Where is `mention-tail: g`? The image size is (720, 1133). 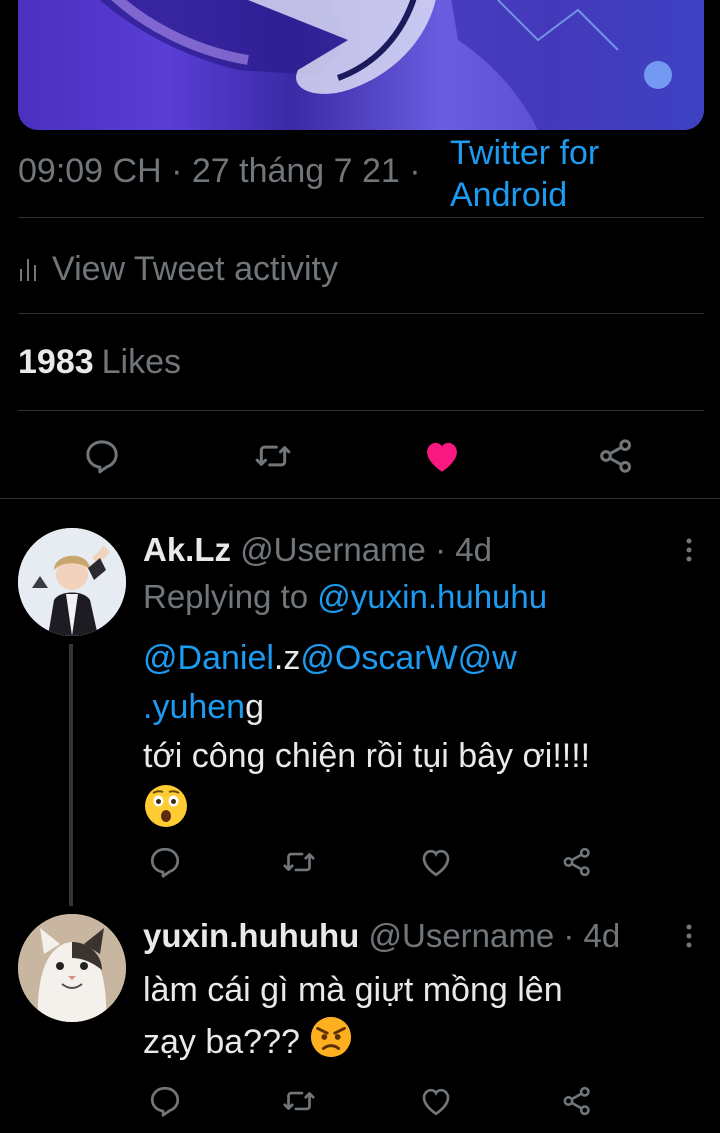 mention-tail: g is located at coordinates (255, 707).